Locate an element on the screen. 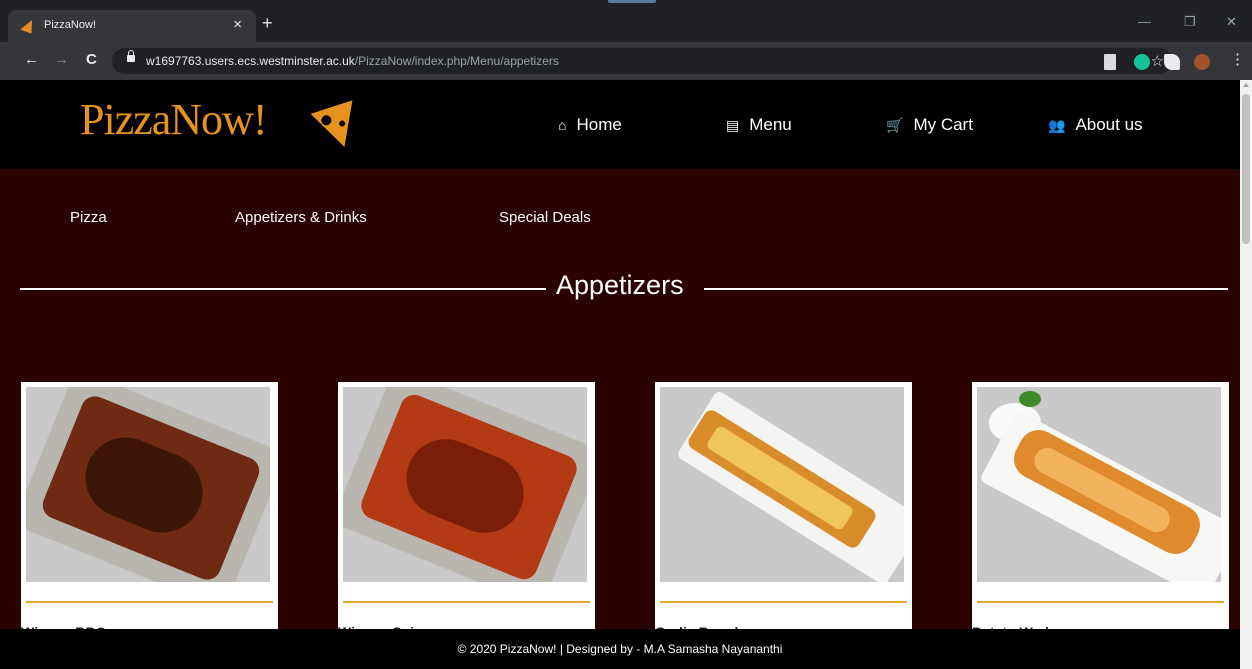 This screenshot has height=669, width=1252. lock-icon is located at coordinates (131, 56).